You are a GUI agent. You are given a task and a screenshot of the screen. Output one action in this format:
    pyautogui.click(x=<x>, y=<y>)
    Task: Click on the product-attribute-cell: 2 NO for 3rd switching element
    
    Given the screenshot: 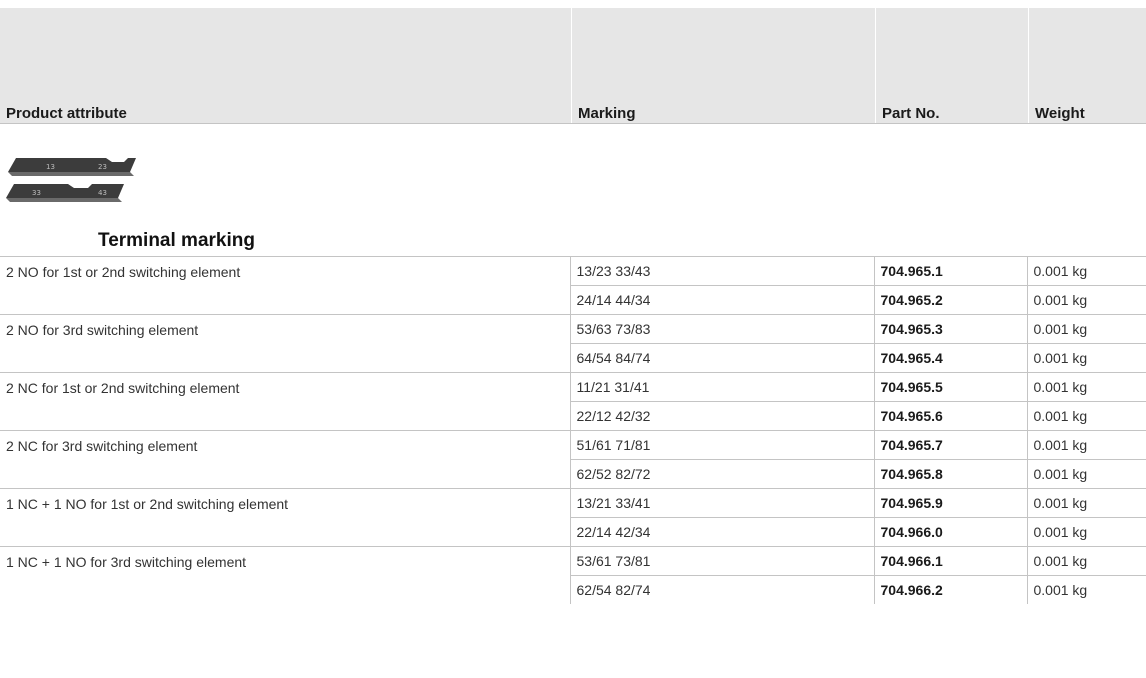 What is the action you would take?
    pyautogui.click(x=285, y=343)
    